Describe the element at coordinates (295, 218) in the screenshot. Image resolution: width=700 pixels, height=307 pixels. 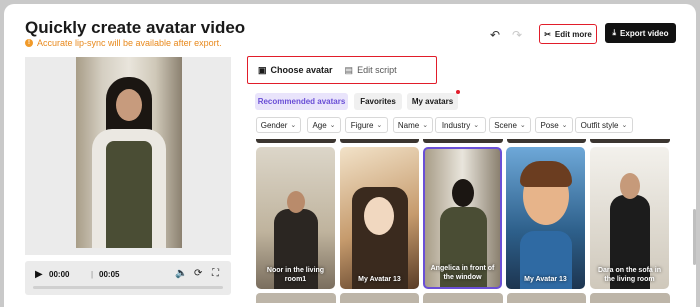
I see `avatar-card: Noor in the living room1` at that location.